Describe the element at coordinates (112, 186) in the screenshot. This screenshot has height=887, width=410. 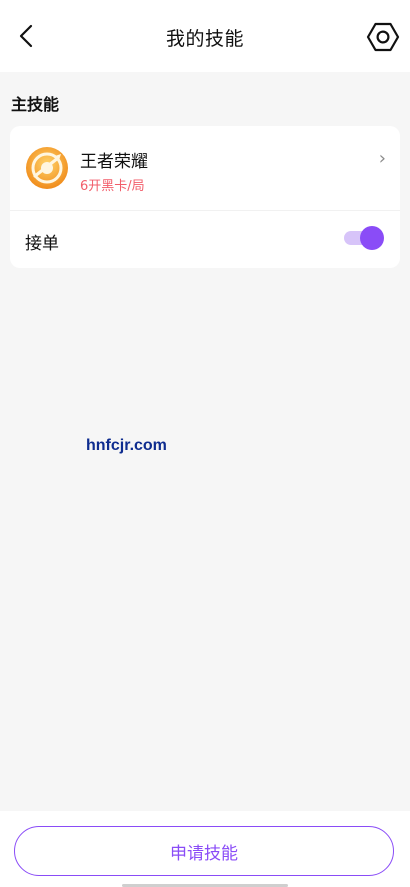
I see `skill-price: 6开黑卡/局` at that location.